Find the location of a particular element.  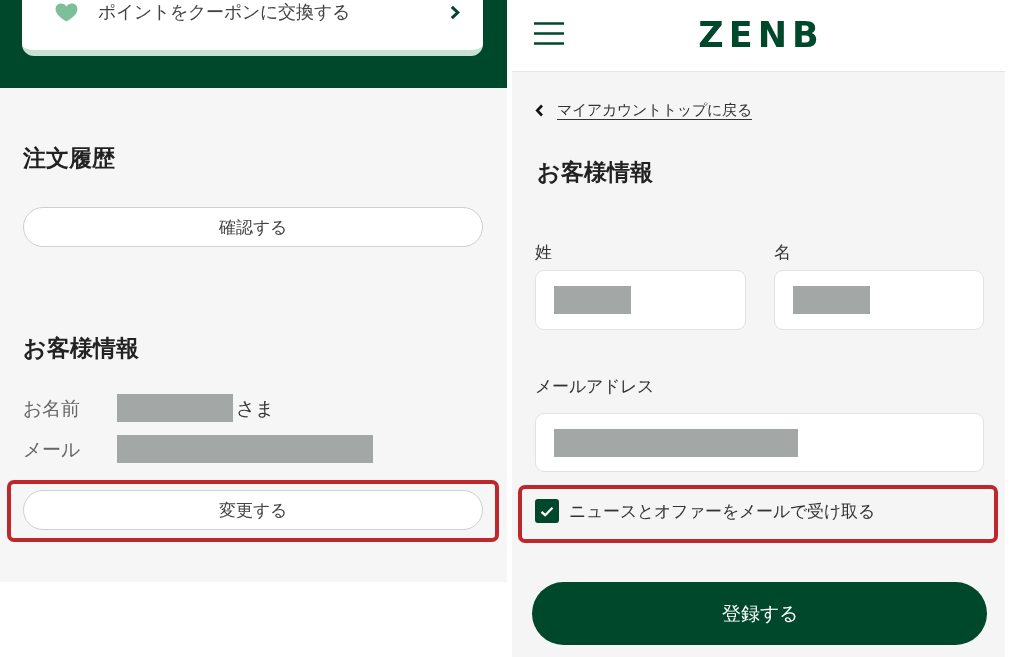

section-heading: お客様情報 is located at coordinates (81, 348).